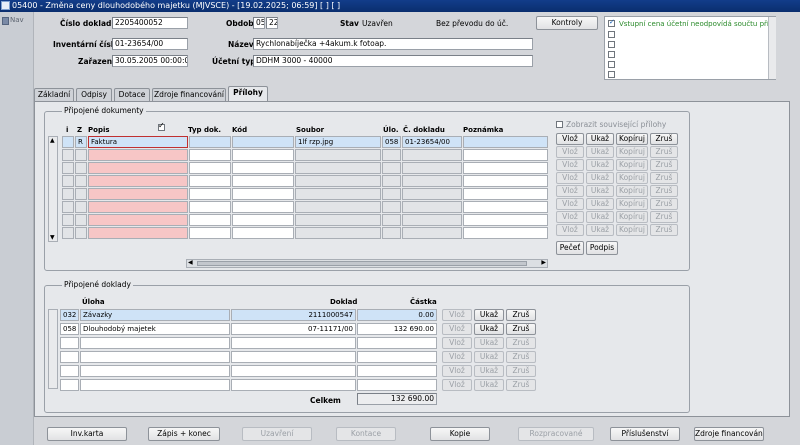 The height and width of the screenshot is (445, 800). Describe the element at coordinates (54, 94) in the screenshot. I see `tab-zakladni: Základní` at that location.